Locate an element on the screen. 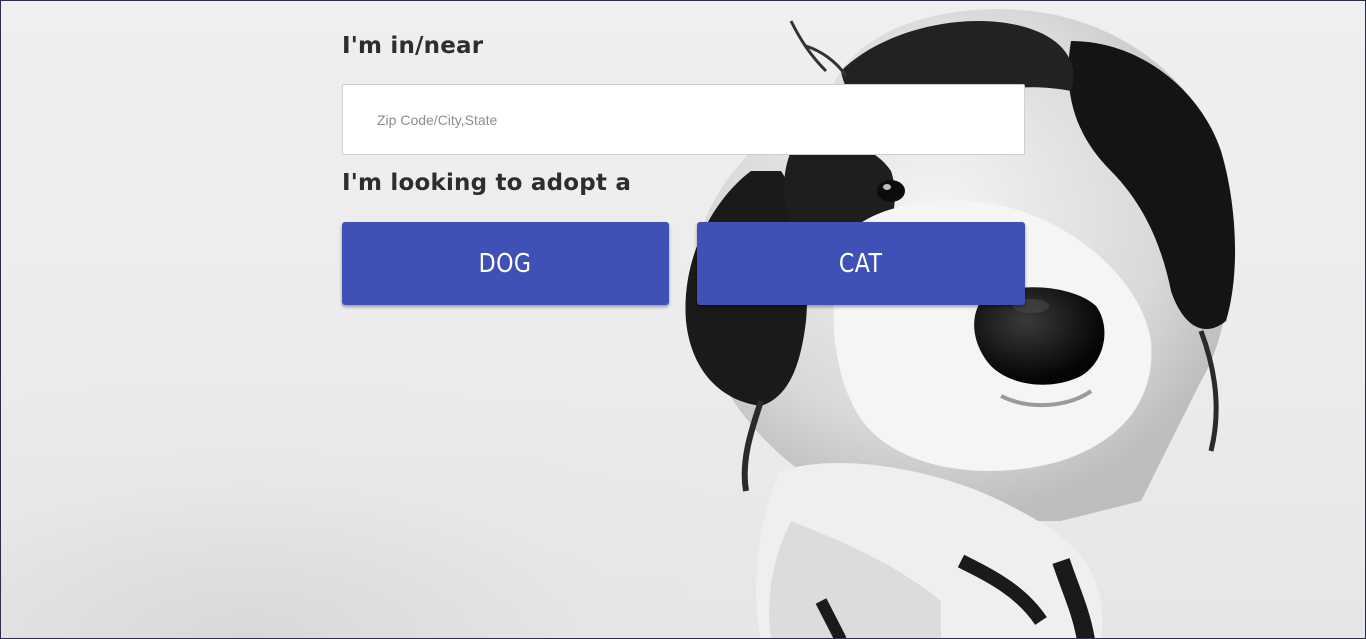  dog-button: DOG is located at coordinates (505, 263).